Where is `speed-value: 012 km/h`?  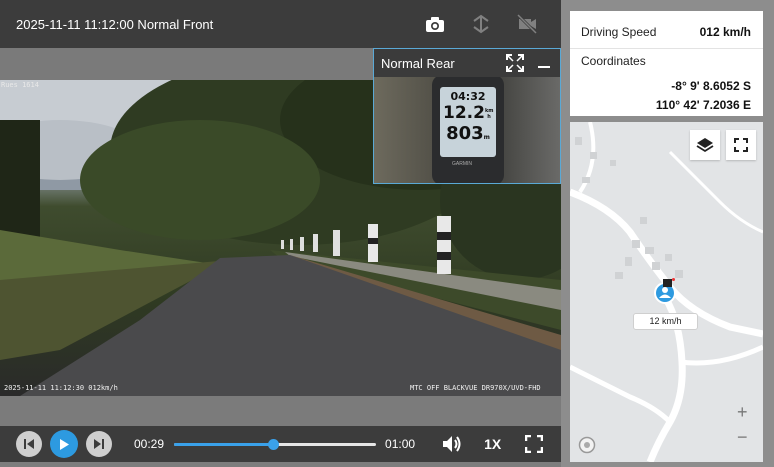 speed-value: 012 km/h is located at coordinates (725, 32).